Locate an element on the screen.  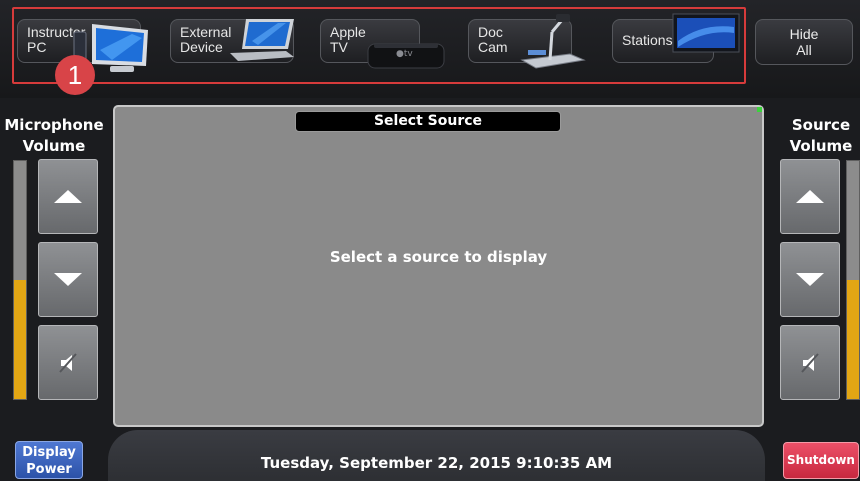
status-indicator is located at coordinates (759, 109).